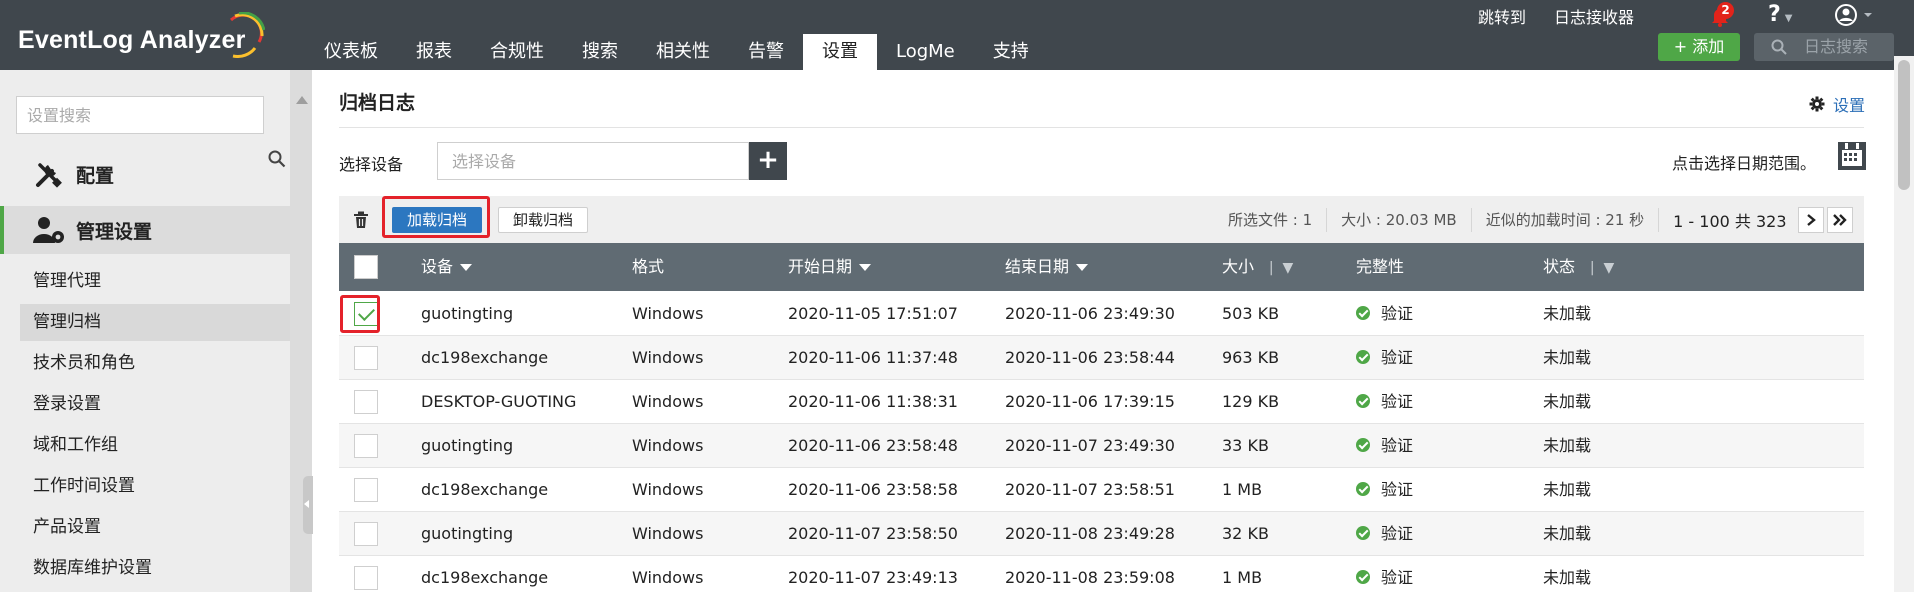 This screenshot has height=592, width=1914. Describe the element at coordinates (155, 486) in the screenshot. I see `sidebar-item-5: 工作时间设置` at that location.